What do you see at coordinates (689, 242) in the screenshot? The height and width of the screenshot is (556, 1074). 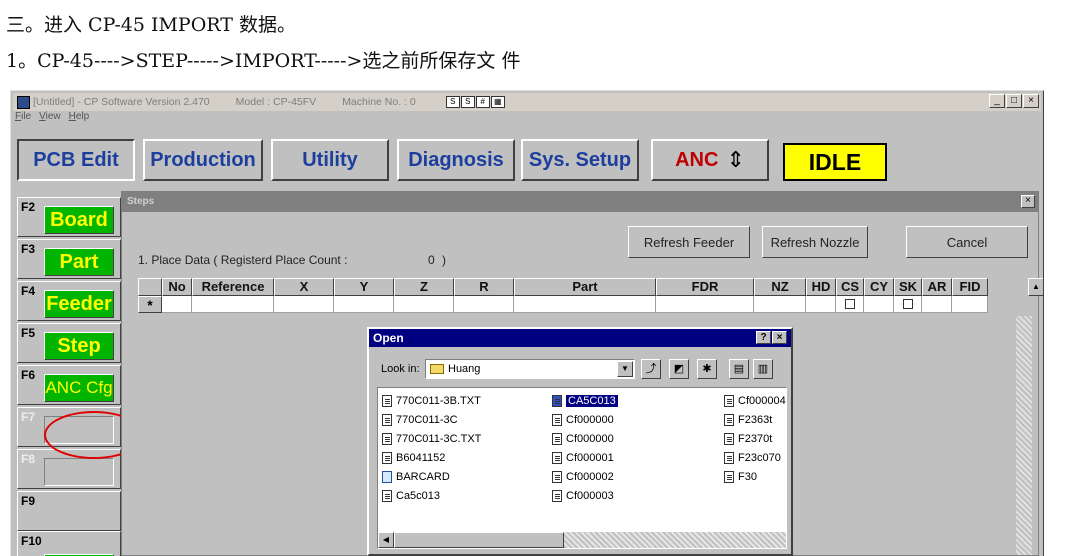 I see `refresh-feeder-button: Refresh Feeder` at bounding box center [689, 242].